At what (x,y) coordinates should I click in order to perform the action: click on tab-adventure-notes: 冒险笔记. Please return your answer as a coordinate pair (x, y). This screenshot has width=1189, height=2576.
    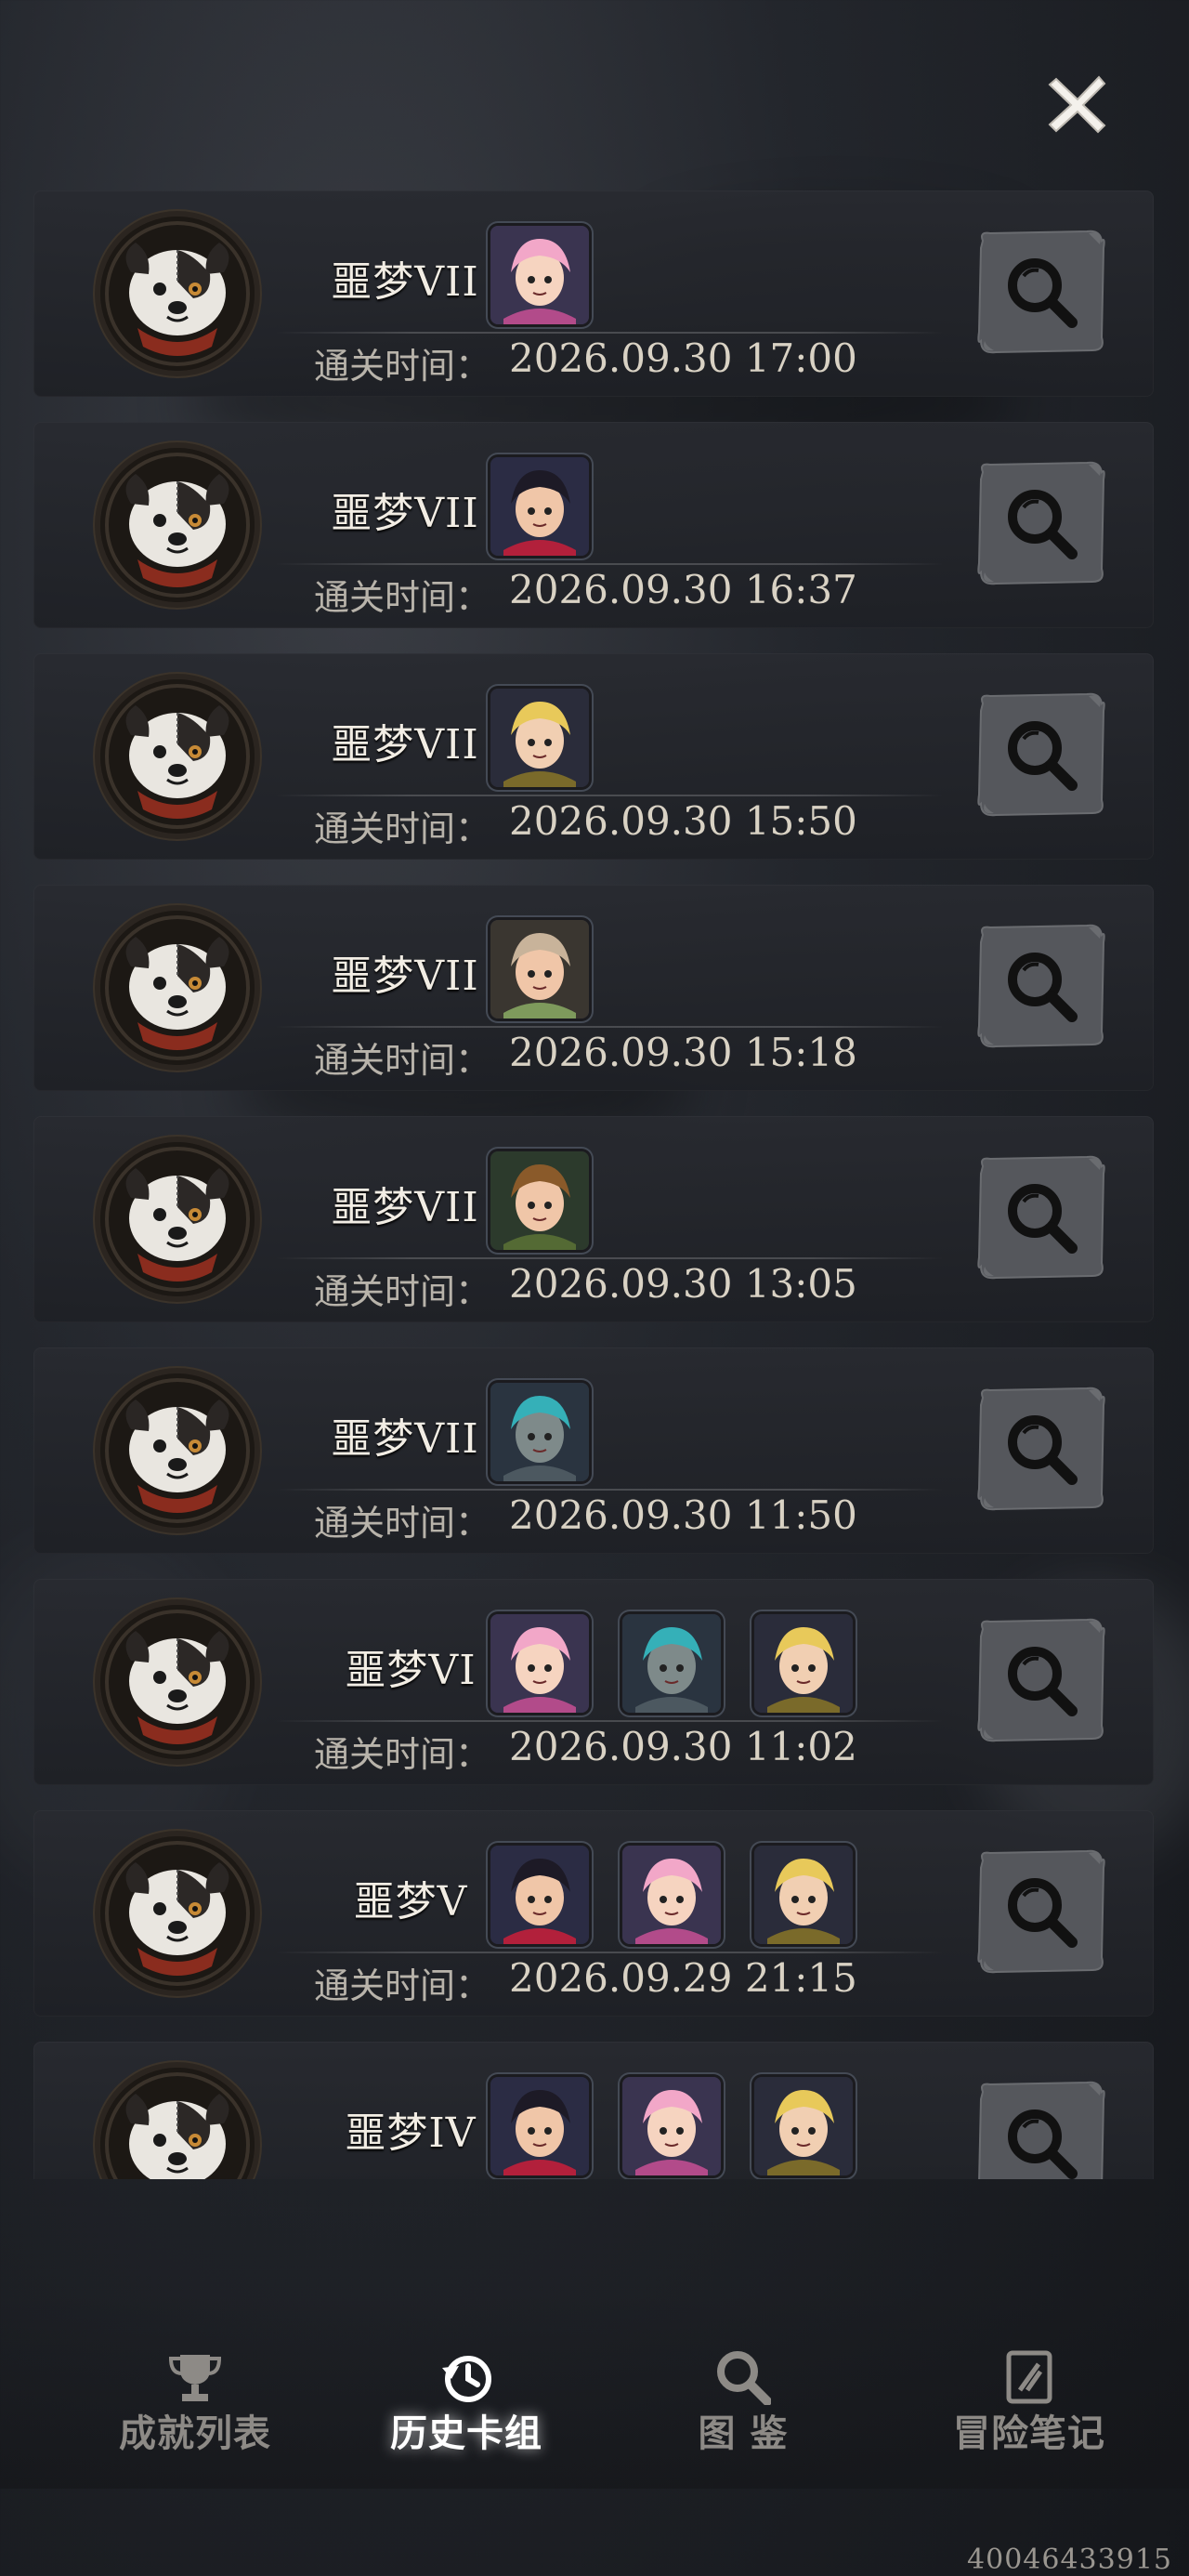
    Looking at the image, I should click on (1029, 2409).